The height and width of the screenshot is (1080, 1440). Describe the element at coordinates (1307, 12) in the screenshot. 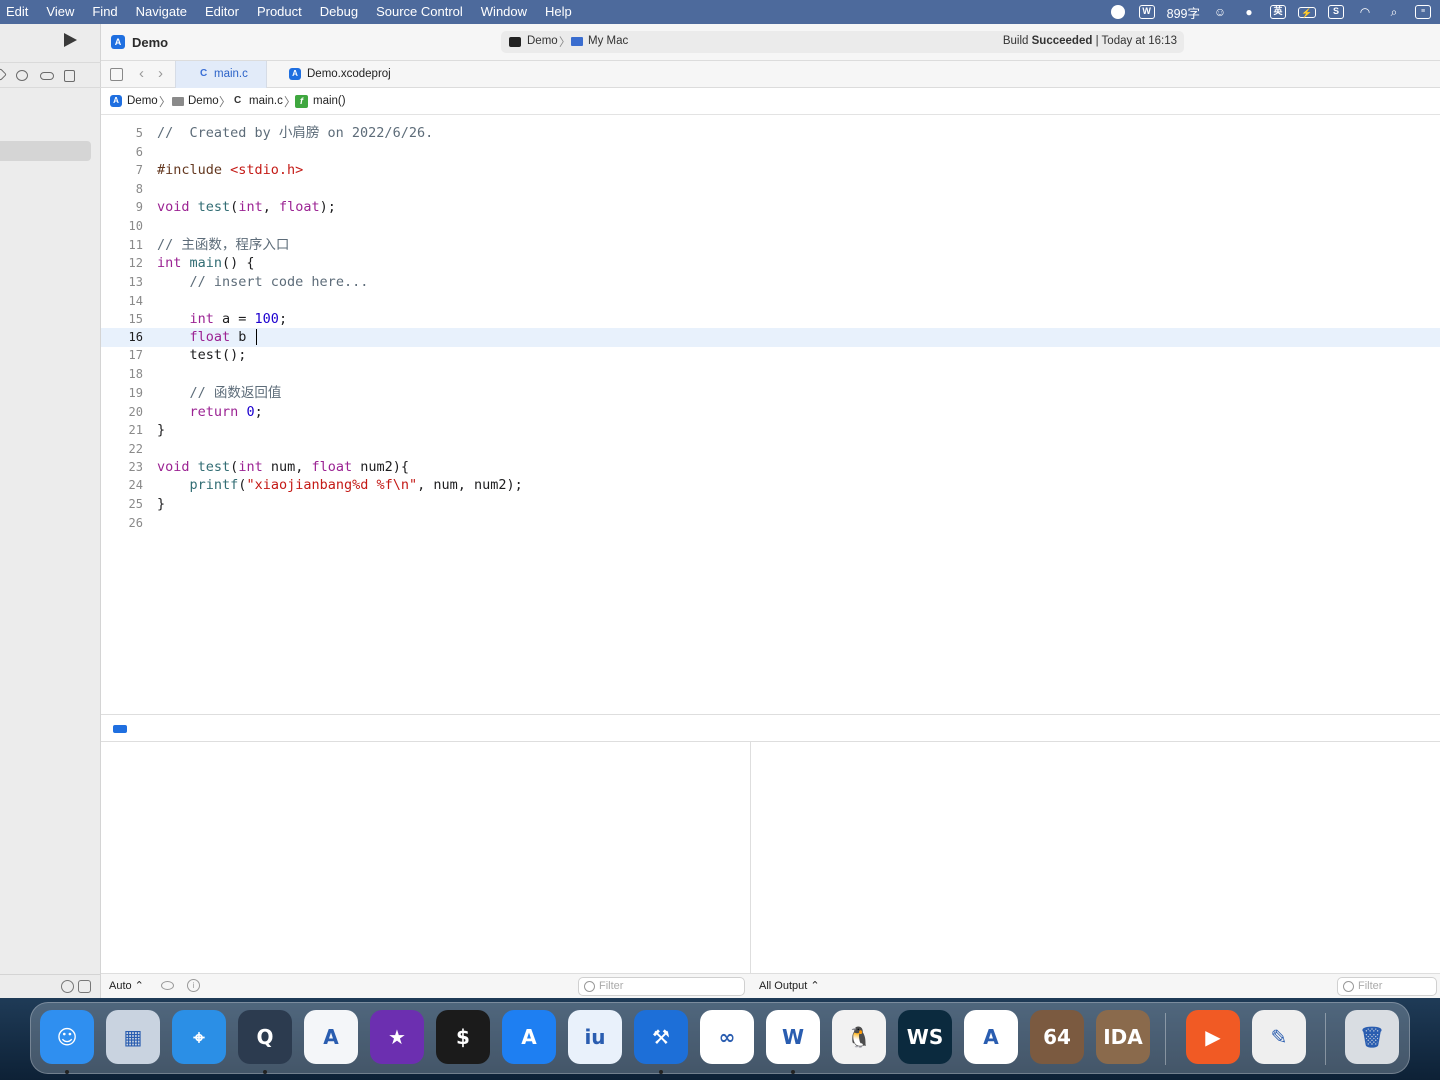

I see `battery-icon: ⚡` at that location.